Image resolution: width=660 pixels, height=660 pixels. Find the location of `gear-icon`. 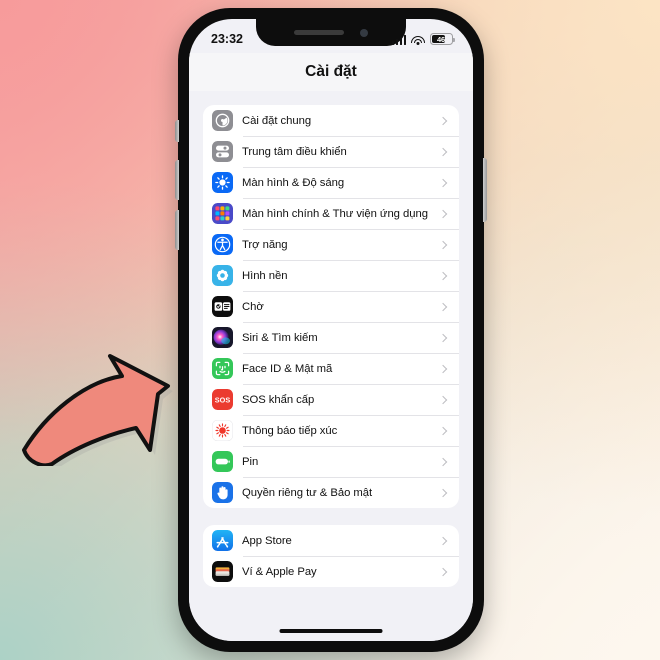

gear-icon is located at coordinates (222, 120).